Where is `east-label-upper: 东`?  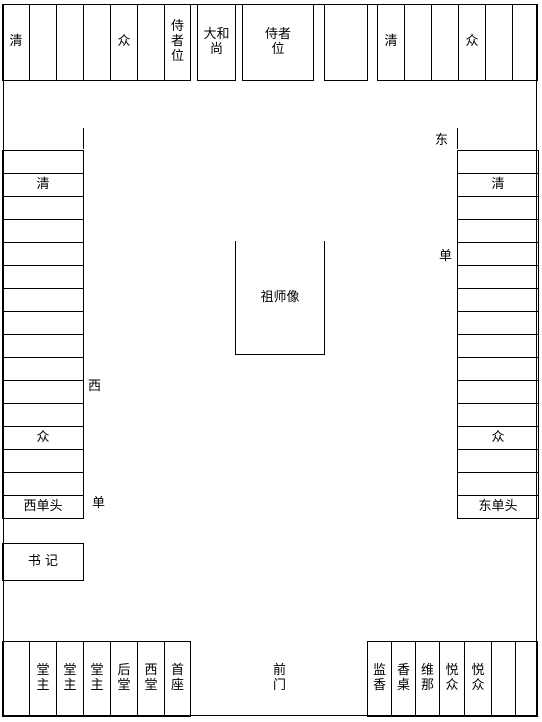
east-label-upper: 东 is located at coordinates (442, 140).